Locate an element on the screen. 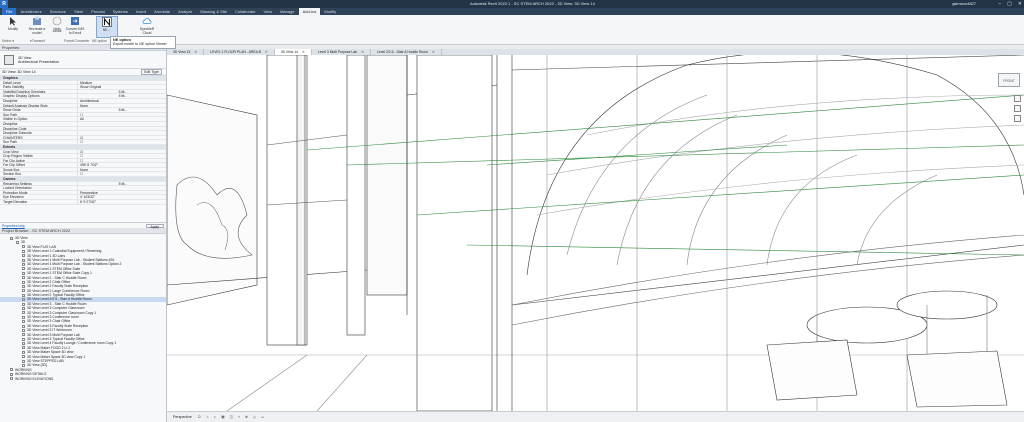 This screenshot has width=1024, height=422. property-value: 496' 8 7/32" is located at coordinates (122, 165).